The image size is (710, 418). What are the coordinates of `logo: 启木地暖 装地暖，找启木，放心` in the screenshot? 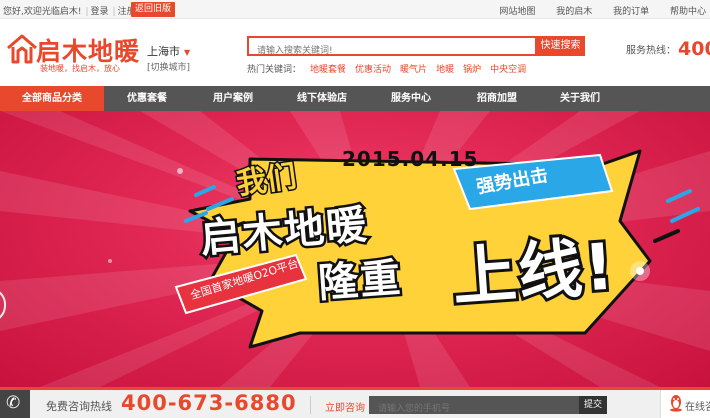 It's located at (72, 59).